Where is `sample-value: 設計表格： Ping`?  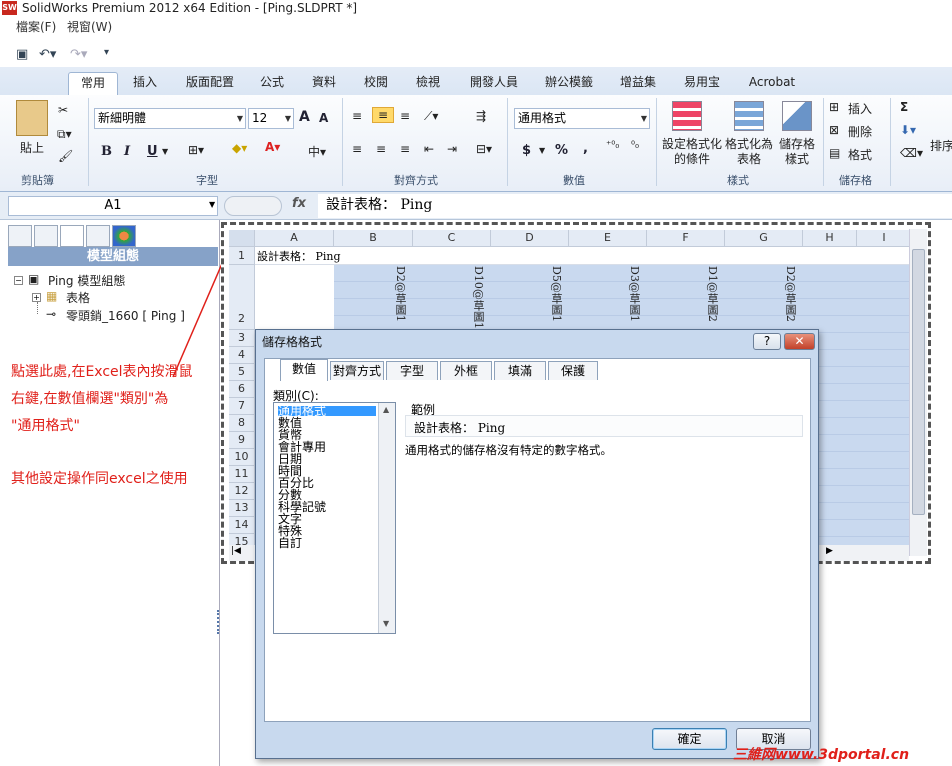
sample-value: 設計表格： Ping is located at coordinates (604, 426).